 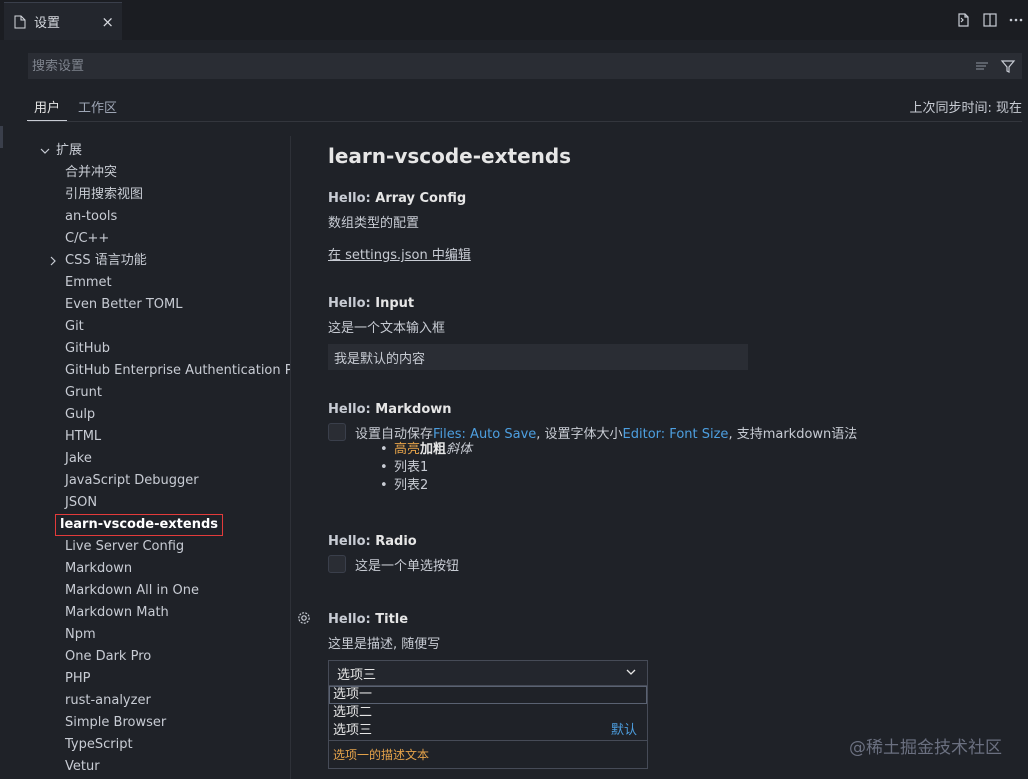 What do you see at coordinates (47, 109) in the screenshot?
I see `tab-user: 用户` at bounding box center [47, 109].